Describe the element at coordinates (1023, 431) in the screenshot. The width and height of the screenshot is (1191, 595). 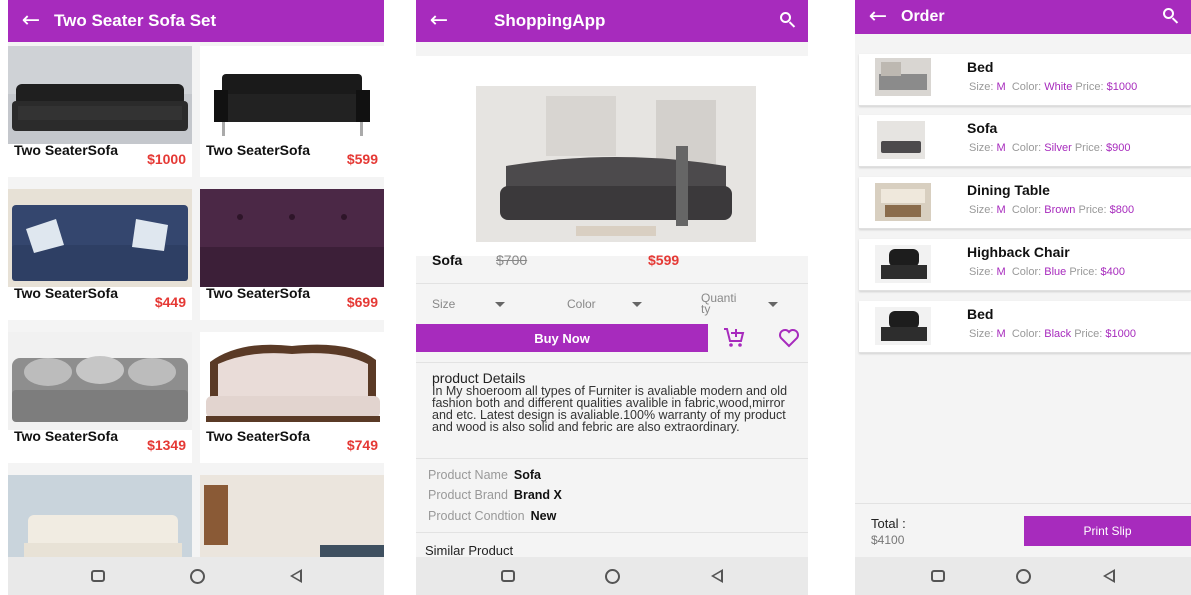
I see `empty-list-area` at that location.